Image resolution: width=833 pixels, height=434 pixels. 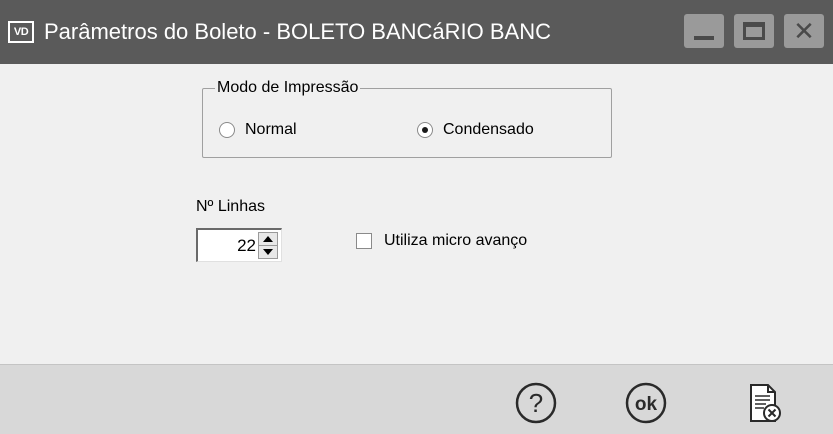 I want to click on close-button: ✕, so click(x=804, y=31).